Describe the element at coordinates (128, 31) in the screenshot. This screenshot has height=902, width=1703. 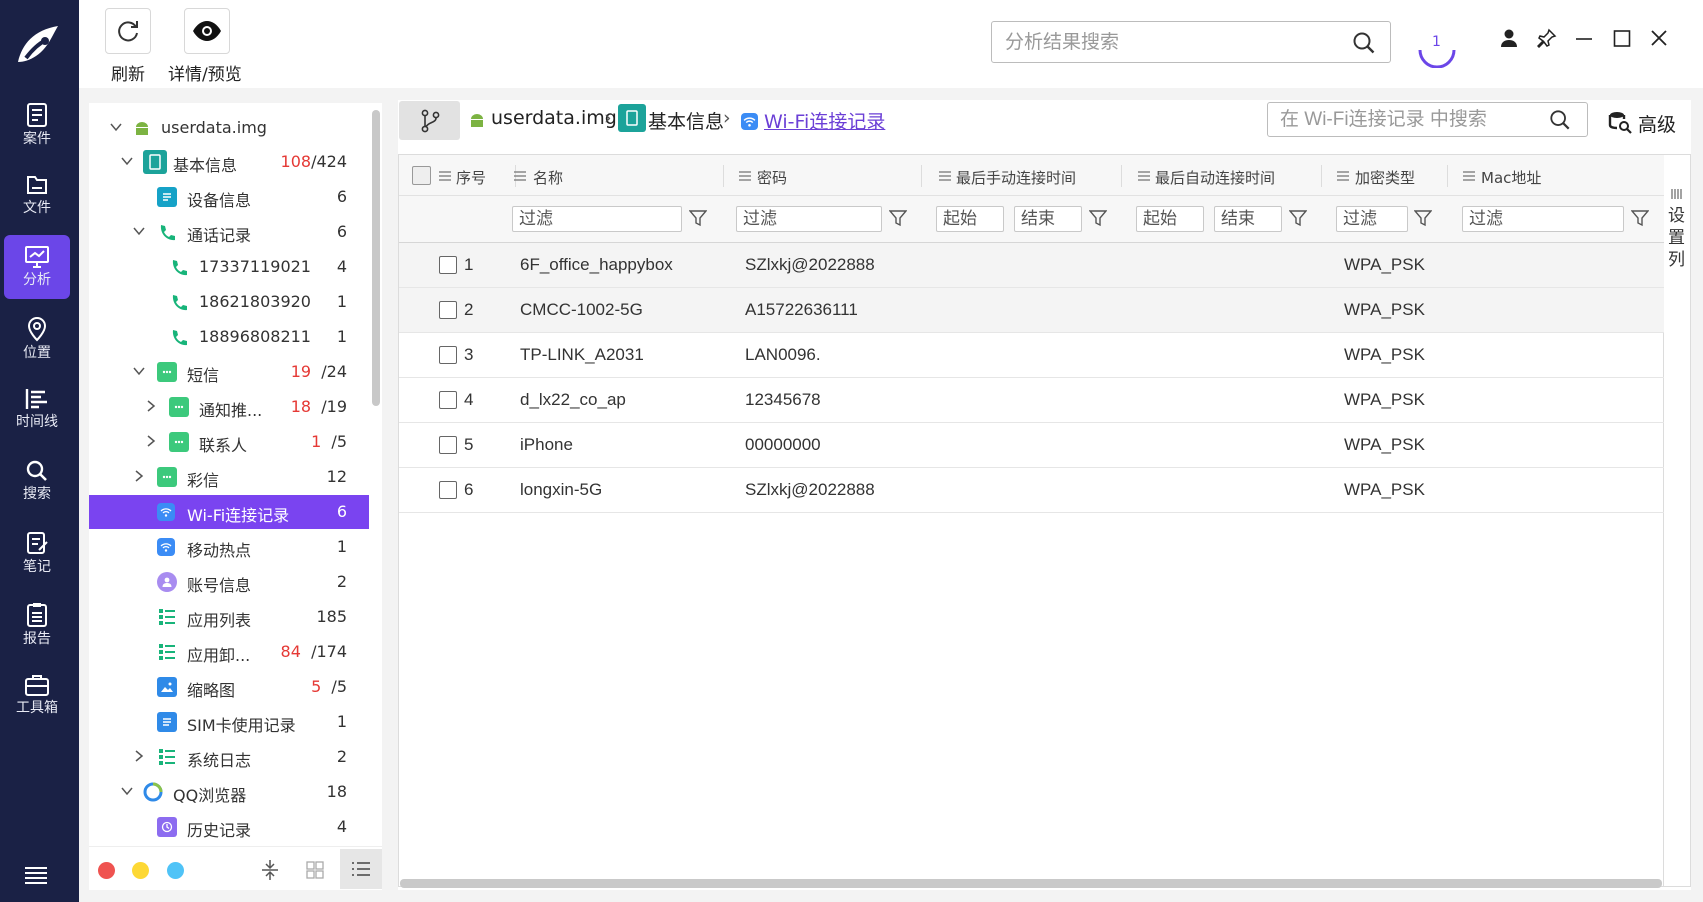
I see `refresh-button` at that location.